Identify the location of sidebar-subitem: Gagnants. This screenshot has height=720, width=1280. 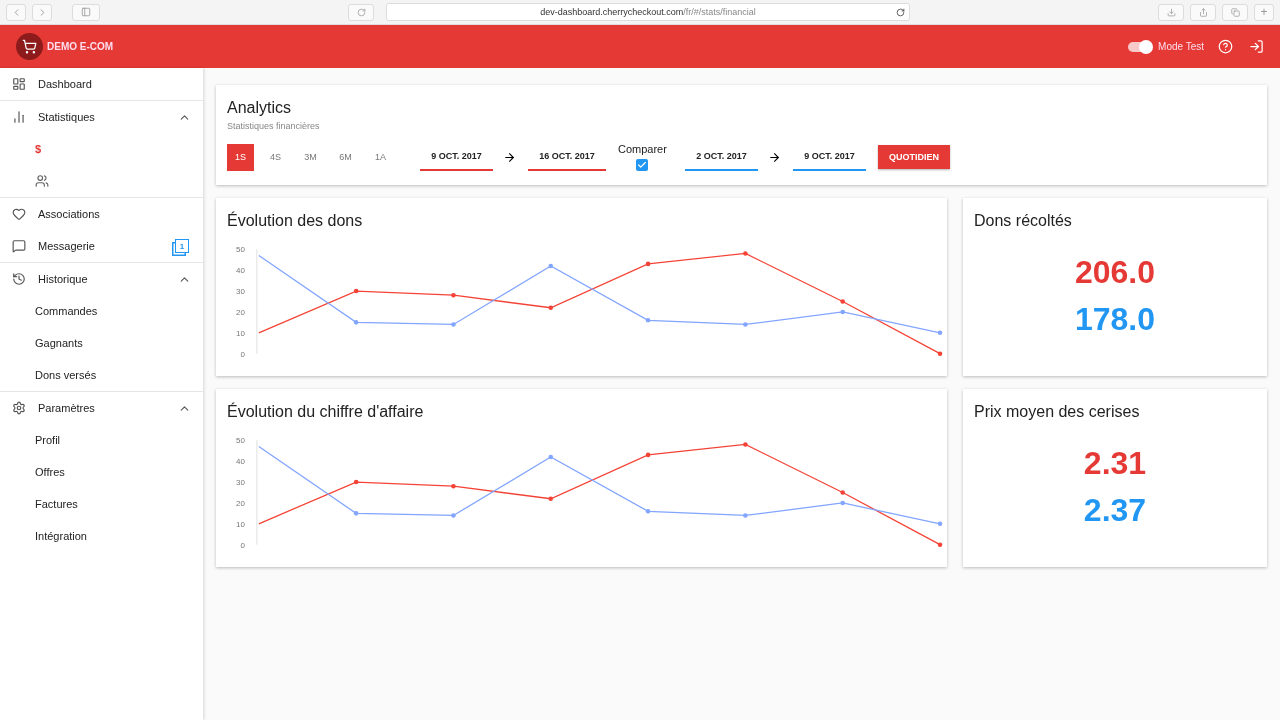
(101, 343).